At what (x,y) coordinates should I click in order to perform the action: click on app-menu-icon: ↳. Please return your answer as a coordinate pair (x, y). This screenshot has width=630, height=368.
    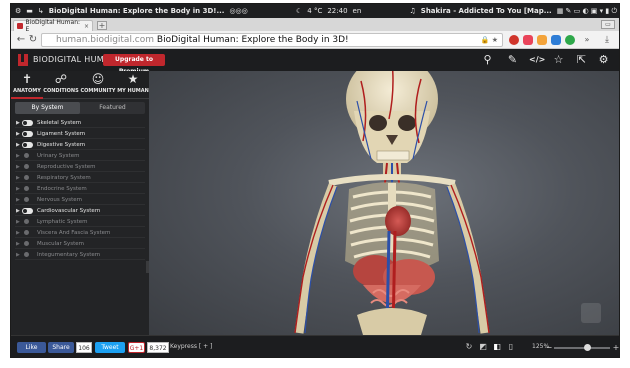
    Looking at the image, I should click on (41, 11).